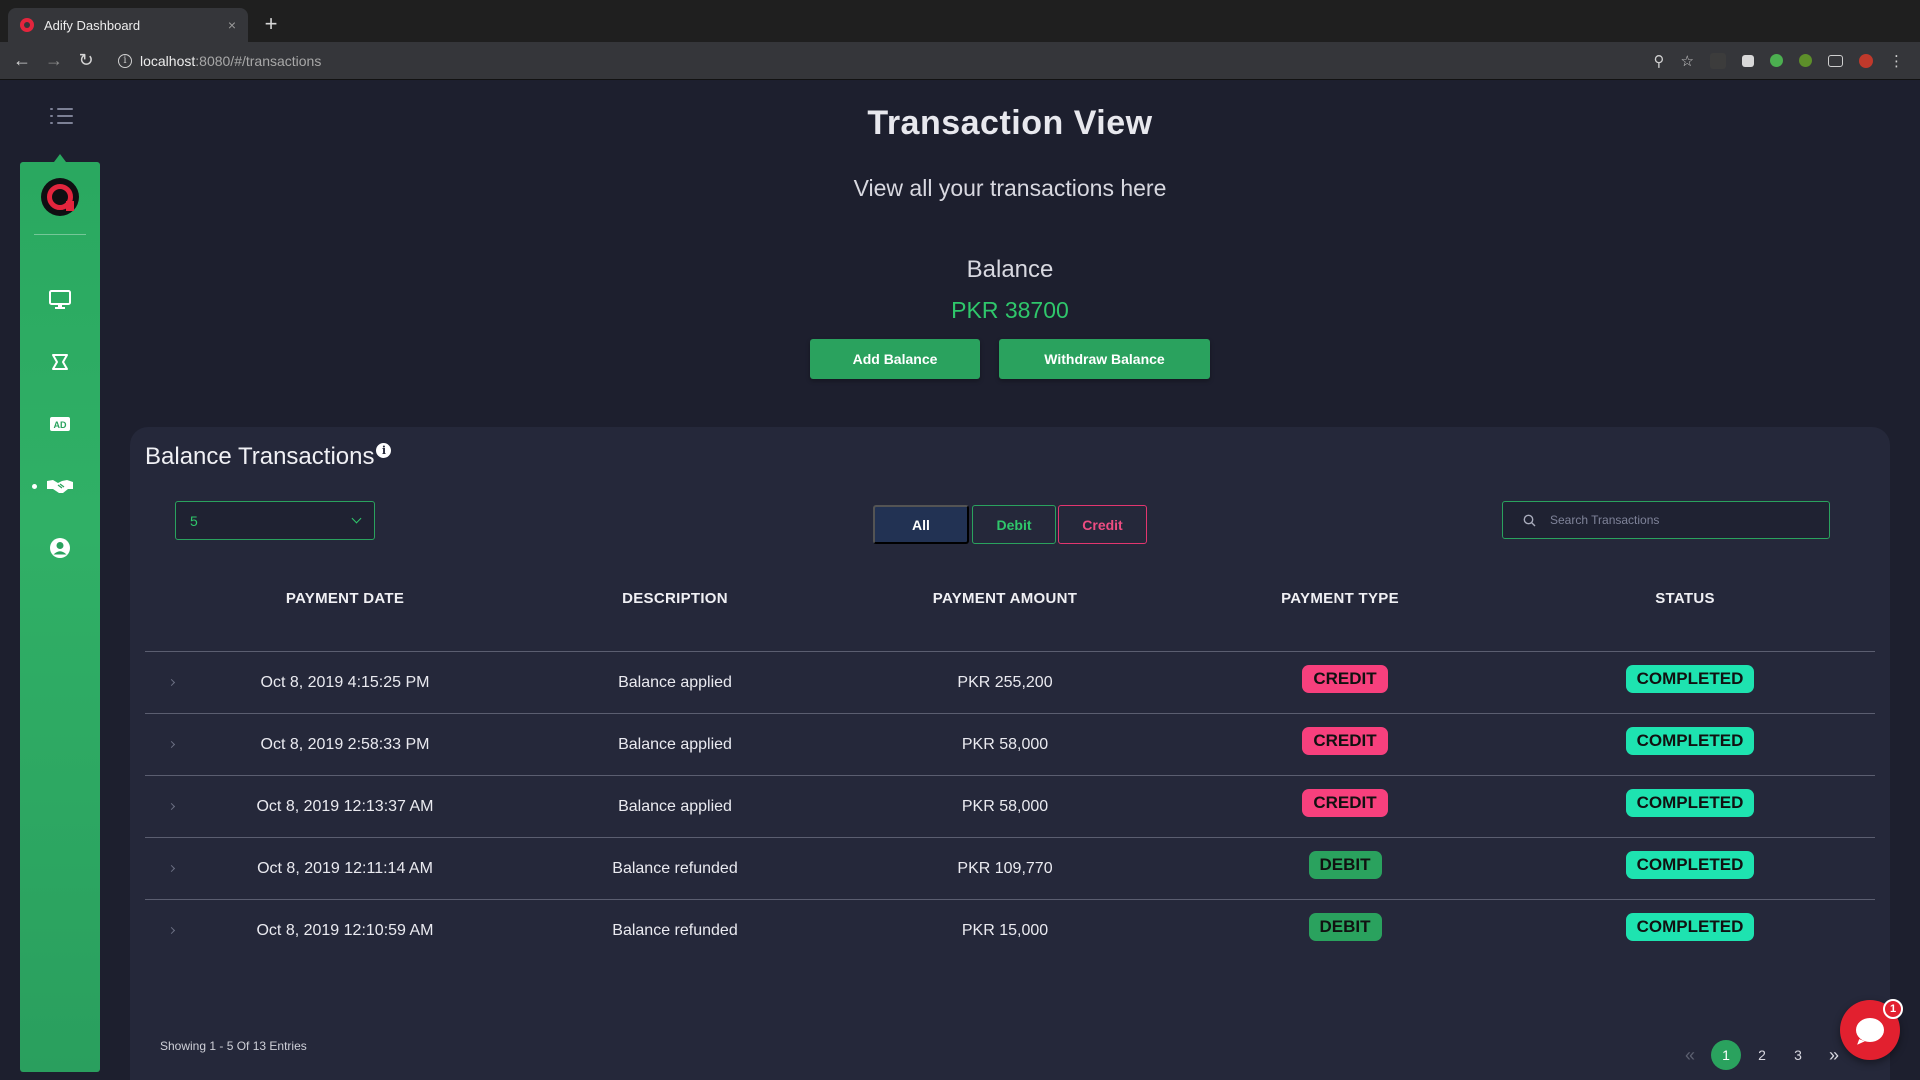  Describe the element at coordinates (168, 60) in the screenshot. I see `url-host: localhost` at that location.